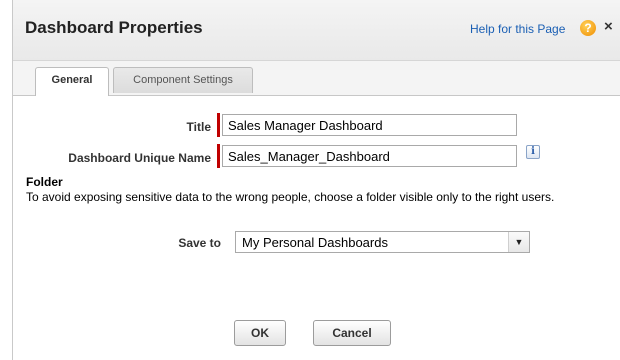 The height and width of the screenshot is (360, 620). I want to click on tab-bar: General Component Settings, so click(316, 78).